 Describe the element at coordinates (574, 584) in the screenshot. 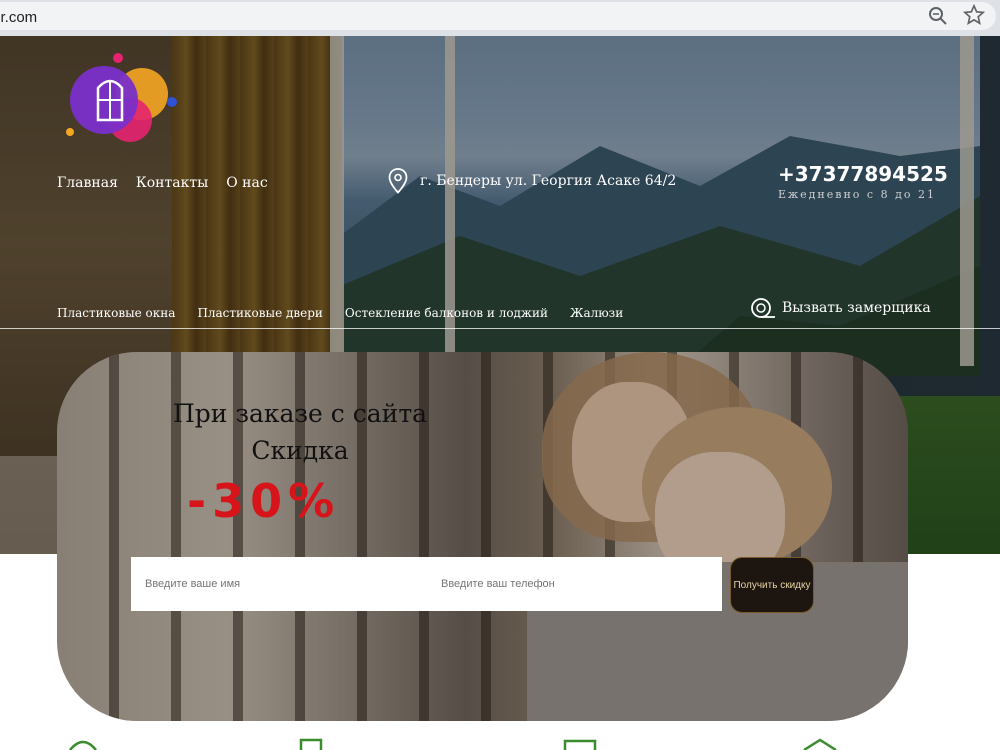

I see `phone-input` at that location.